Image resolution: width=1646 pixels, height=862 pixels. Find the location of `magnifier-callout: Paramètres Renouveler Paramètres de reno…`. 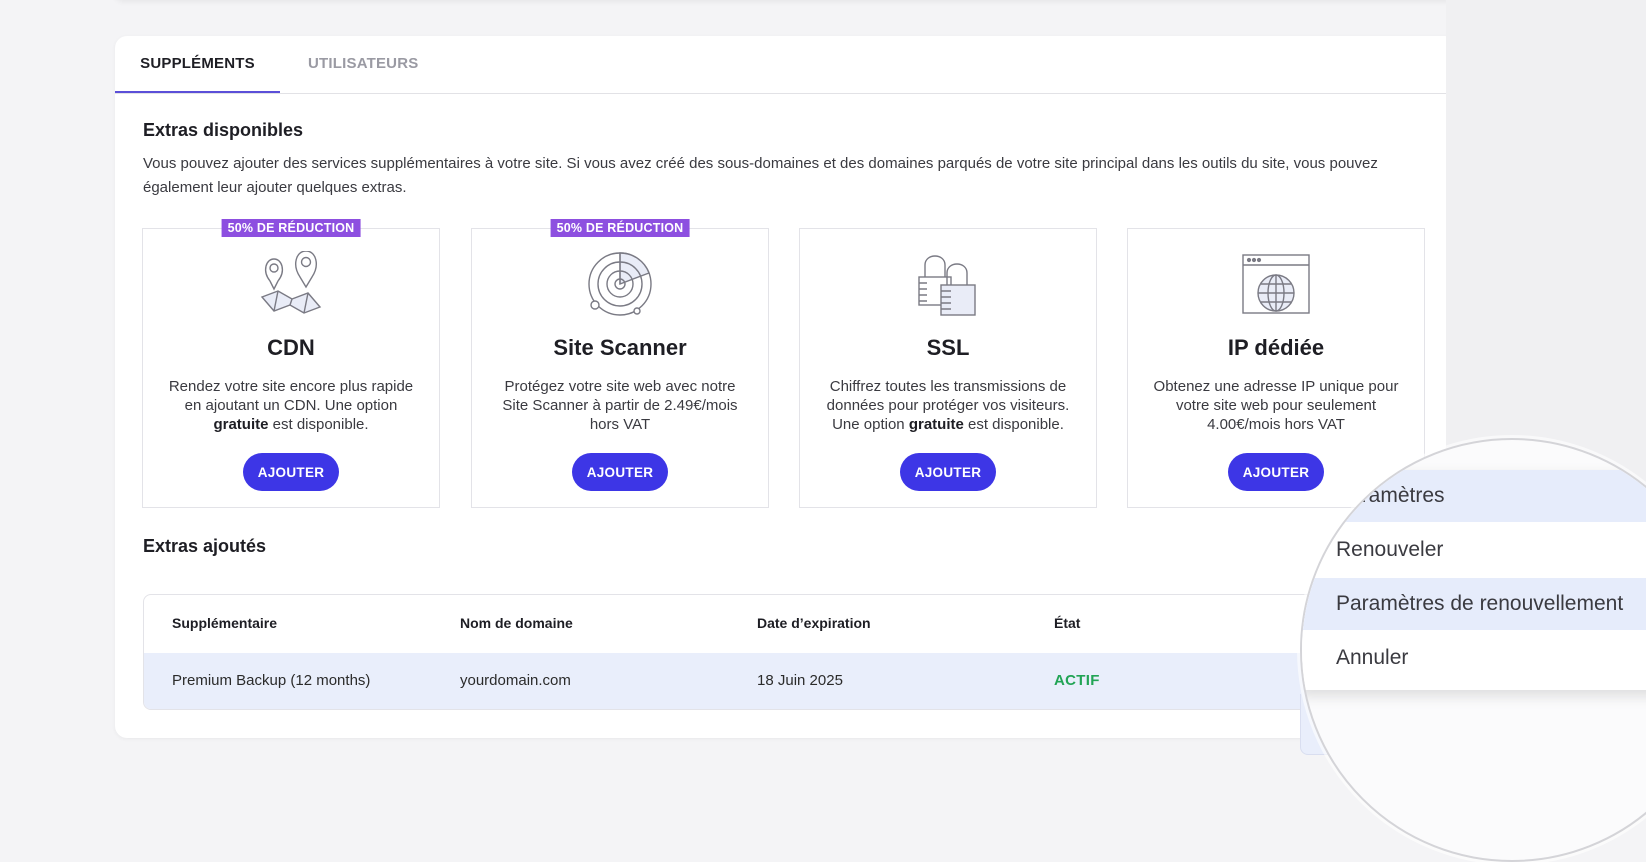

magnifier-callout: Paramètres Renouveler Paramètres de reno… is located at coordinates (1473, 650).